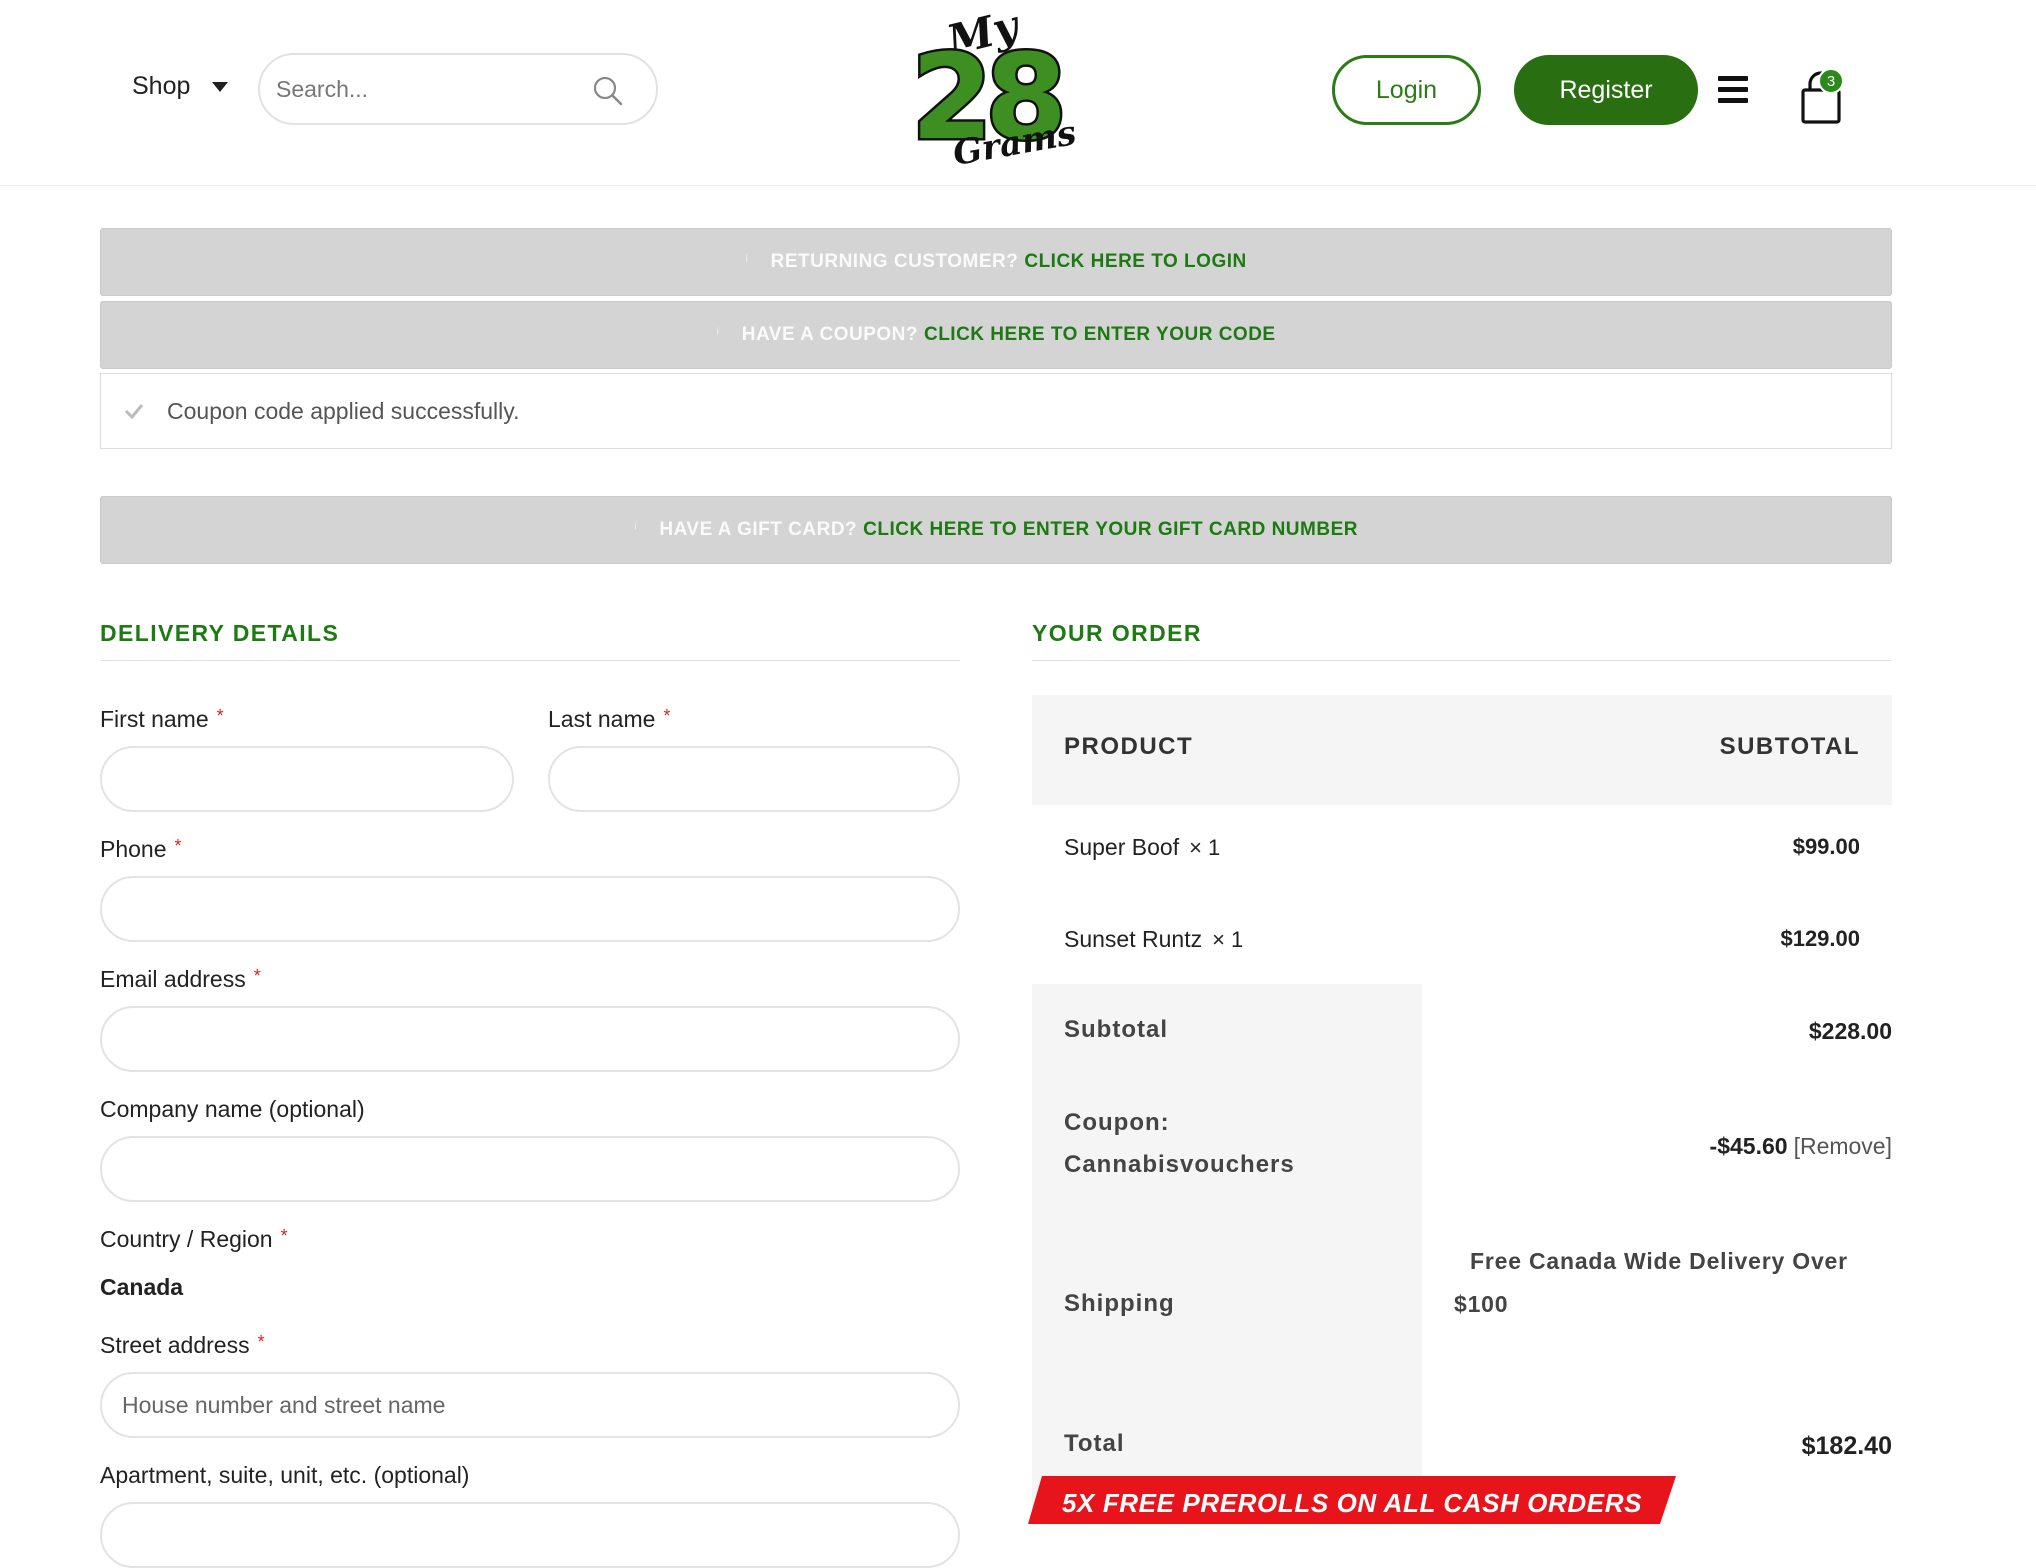  Describe the element at coordinates (1094, 1443) in the screenshot. I see `total-label: Total` at that location.